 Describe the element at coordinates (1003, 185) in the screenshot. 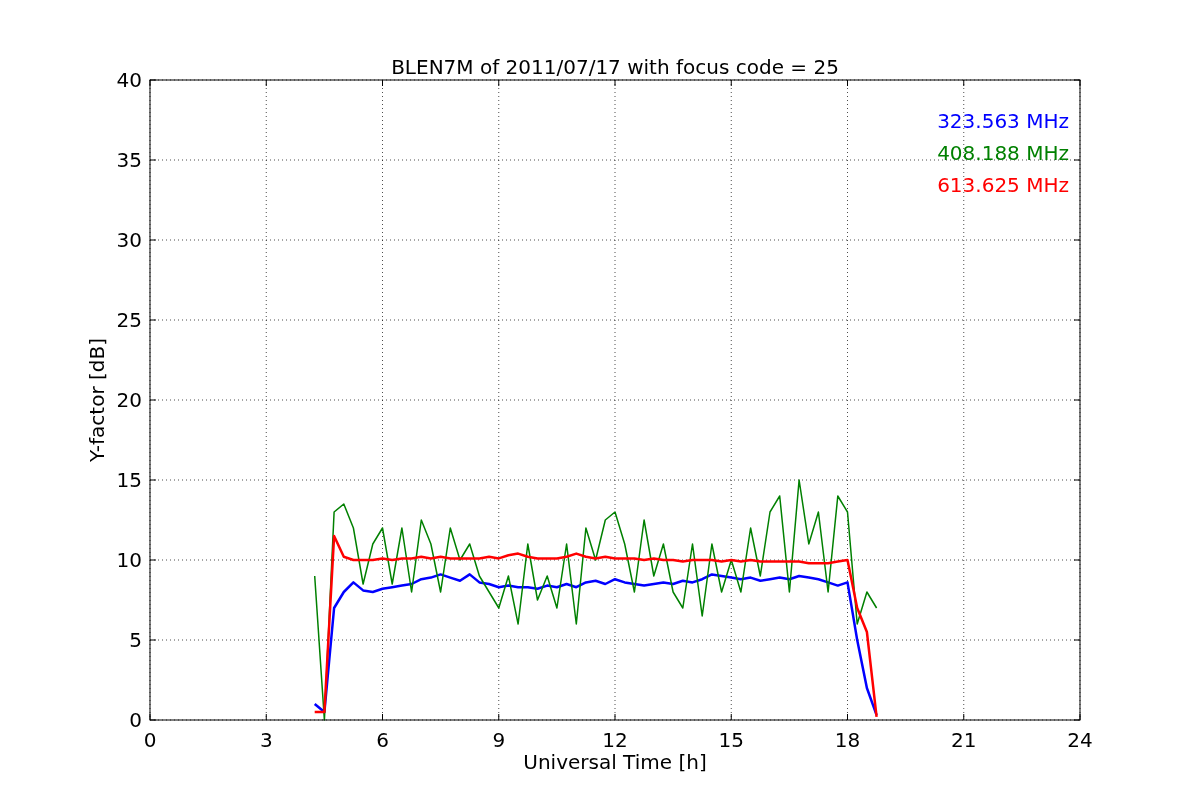

I see `legend-label: 613.625 MHz` at that location.